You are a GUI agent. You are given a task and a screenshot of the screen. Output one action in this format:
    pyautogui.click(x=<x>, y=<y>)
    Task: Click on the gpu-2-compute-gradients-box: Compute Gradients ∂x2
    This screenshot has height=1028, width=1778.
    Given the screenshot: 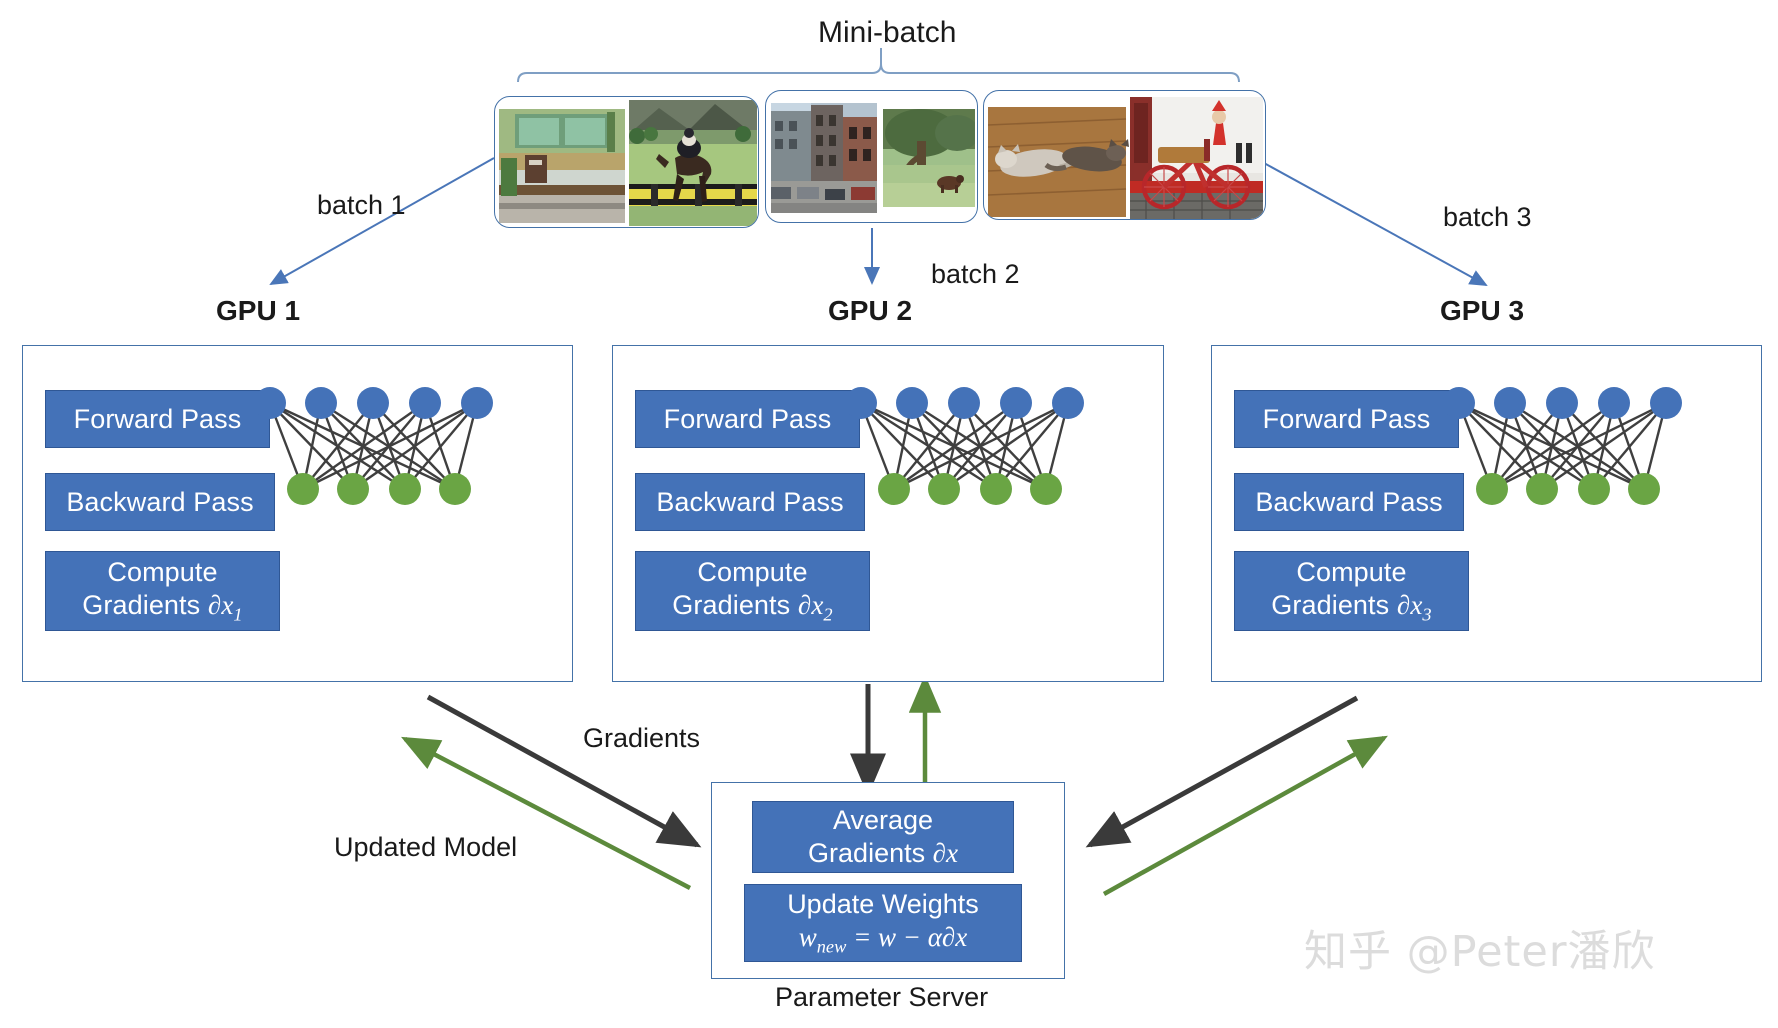 What is the action you would take?
    pyautogui.click(x=752, y=591)
    